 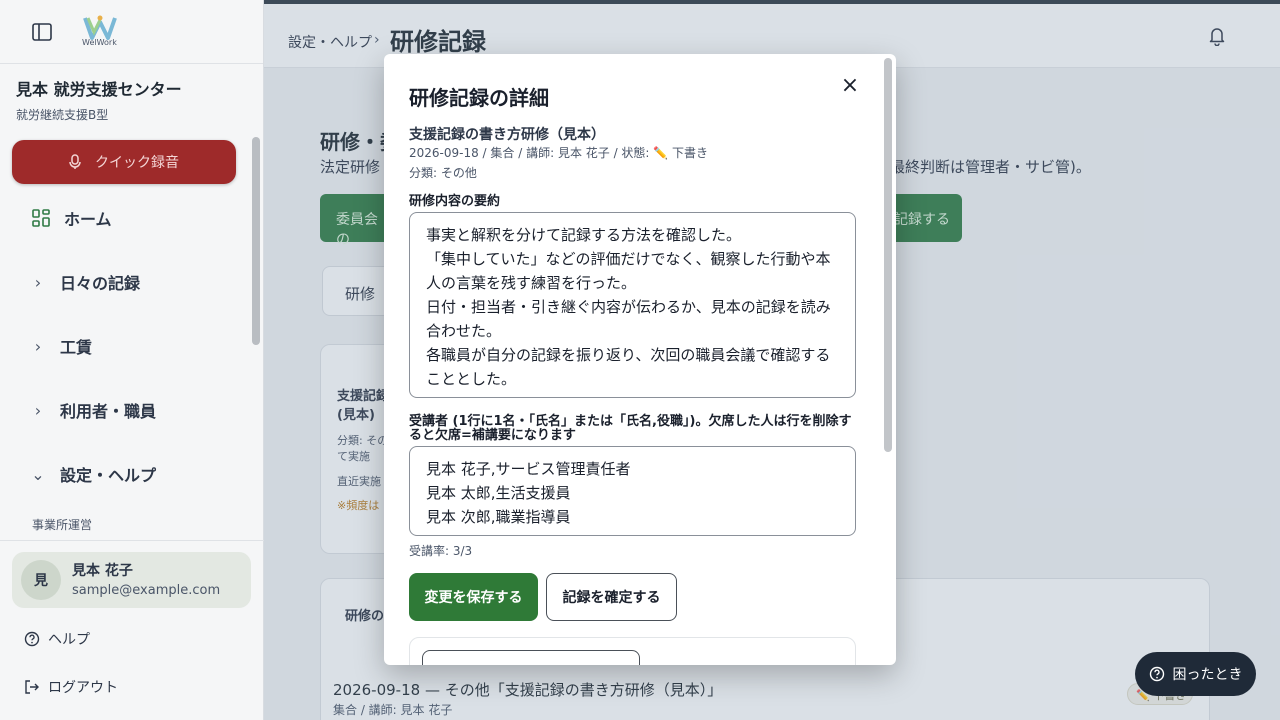 What do you see at coordinates (559, 153) in the screenshot?
I see `record-meta: 2026-09-18 / 集合 / 講師: 見本 花子 / 状態: ✏️ 下書き` at bounding box center [559, 153].